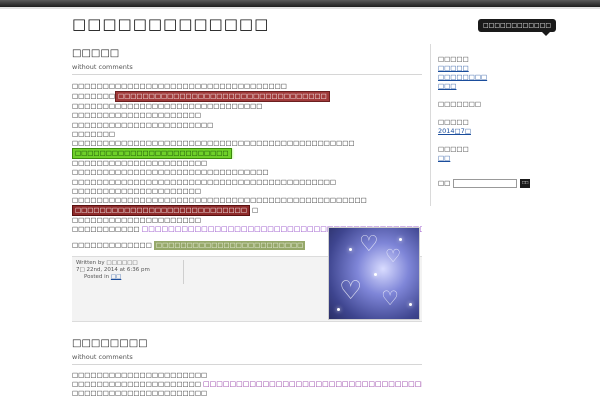  I want to click on post-line: □□□□□□□□□□□□□□□□□□□□□□□□□, so click(247, 154).